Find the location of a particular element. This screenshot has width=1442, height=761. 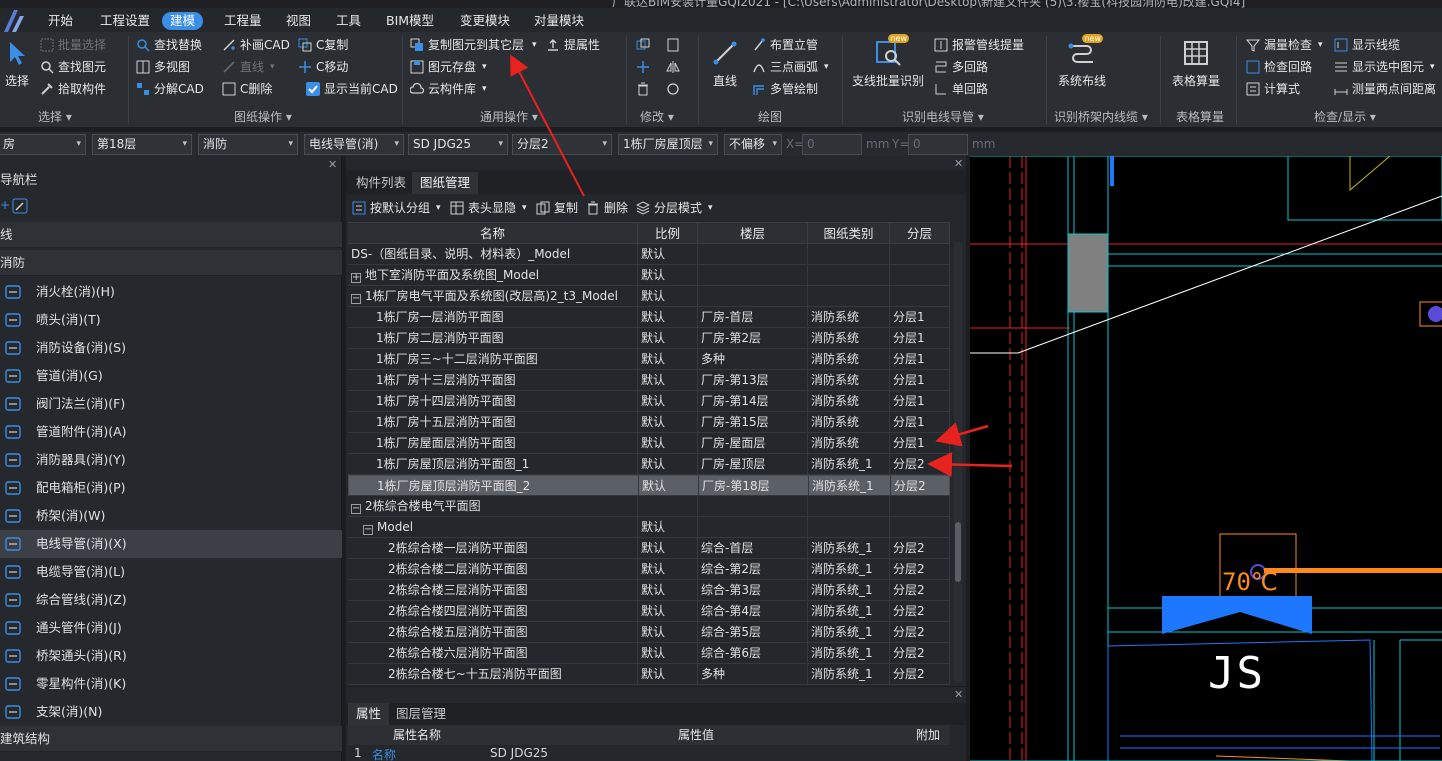

group-select-dropdown: 选择 ▾ is located at coordinates (55, 117).